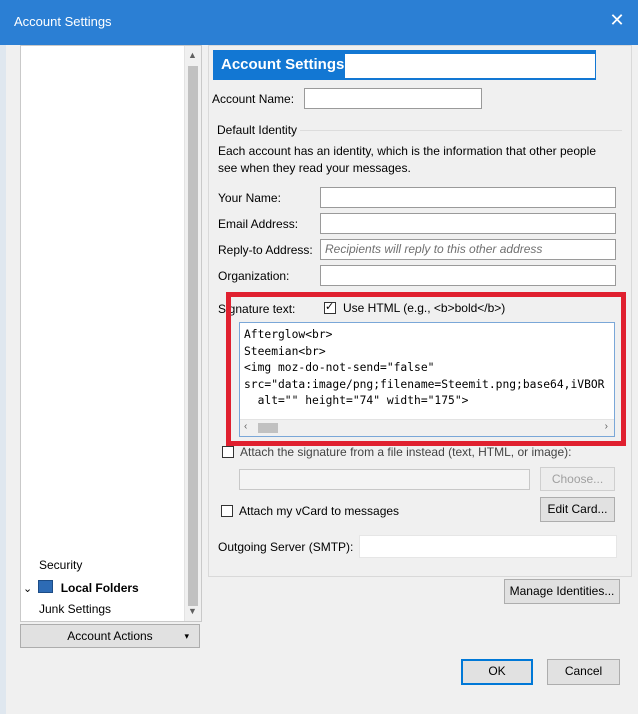  Describe the element at coordinates (286, 547) in the screenshot. I see `outgoing-server-label: Outgoing Server (SMTP):` at that location.